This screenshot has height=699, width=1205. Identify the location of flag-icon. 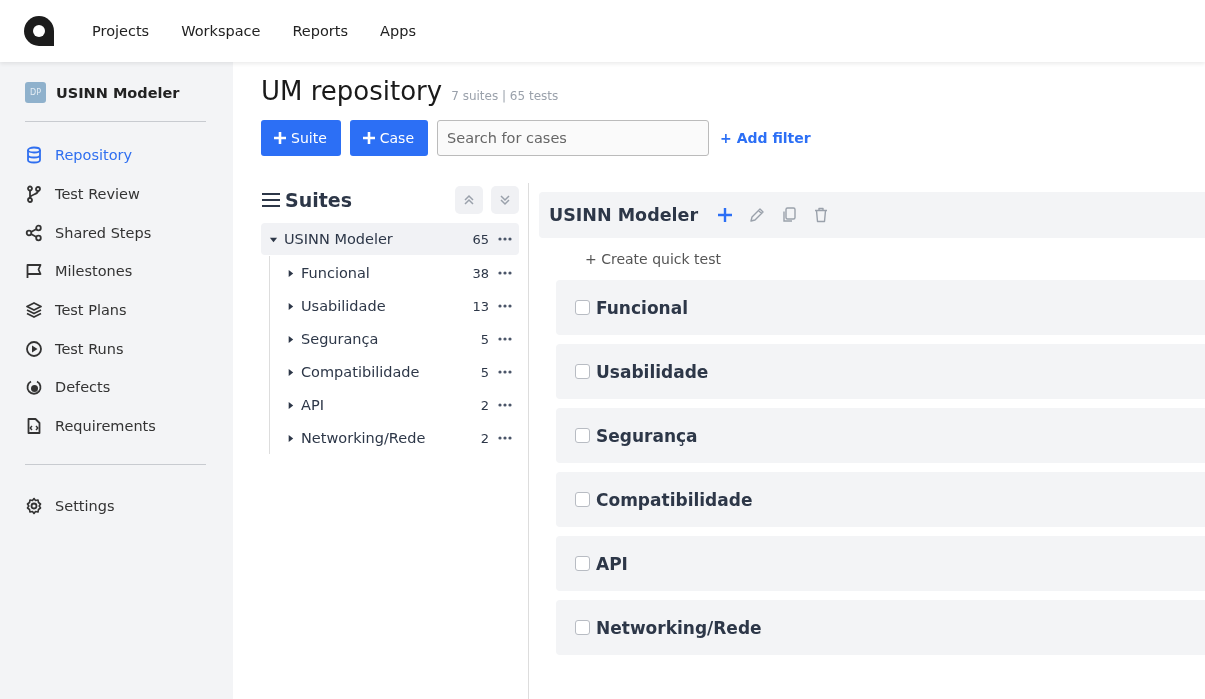
(34, 271).